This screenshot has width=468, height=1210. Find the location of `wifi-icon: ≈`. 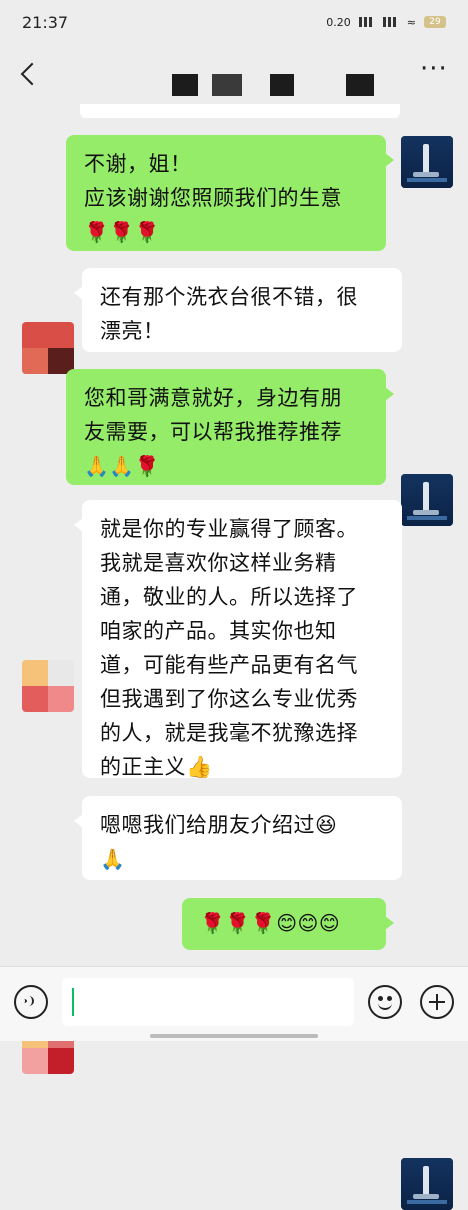

wifi-icon: ≈ is located at coordinates (411, 22).